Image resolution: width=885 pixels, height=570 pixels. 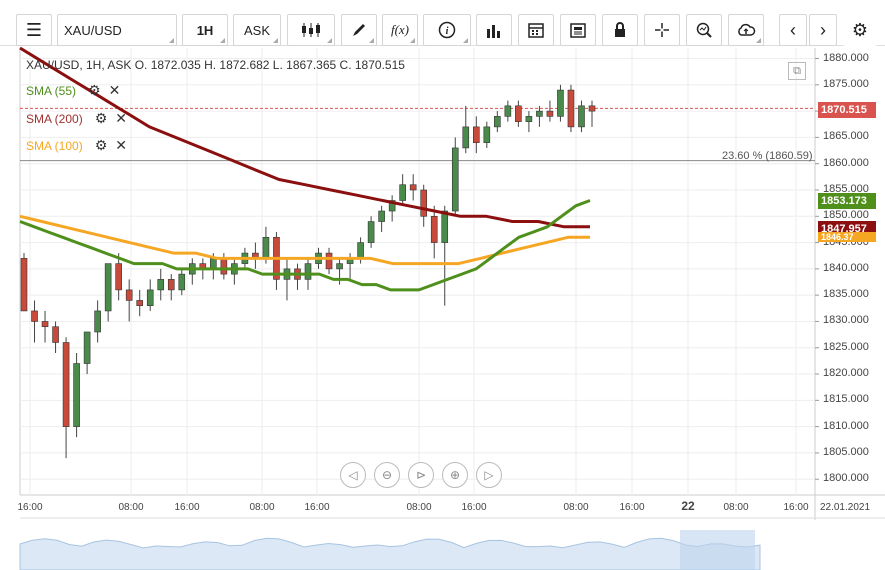 What do you see at coordinates (847, 110) in the screenshot?
I see `last-price-tag: 1870.515` at bounding box center [847, 110].